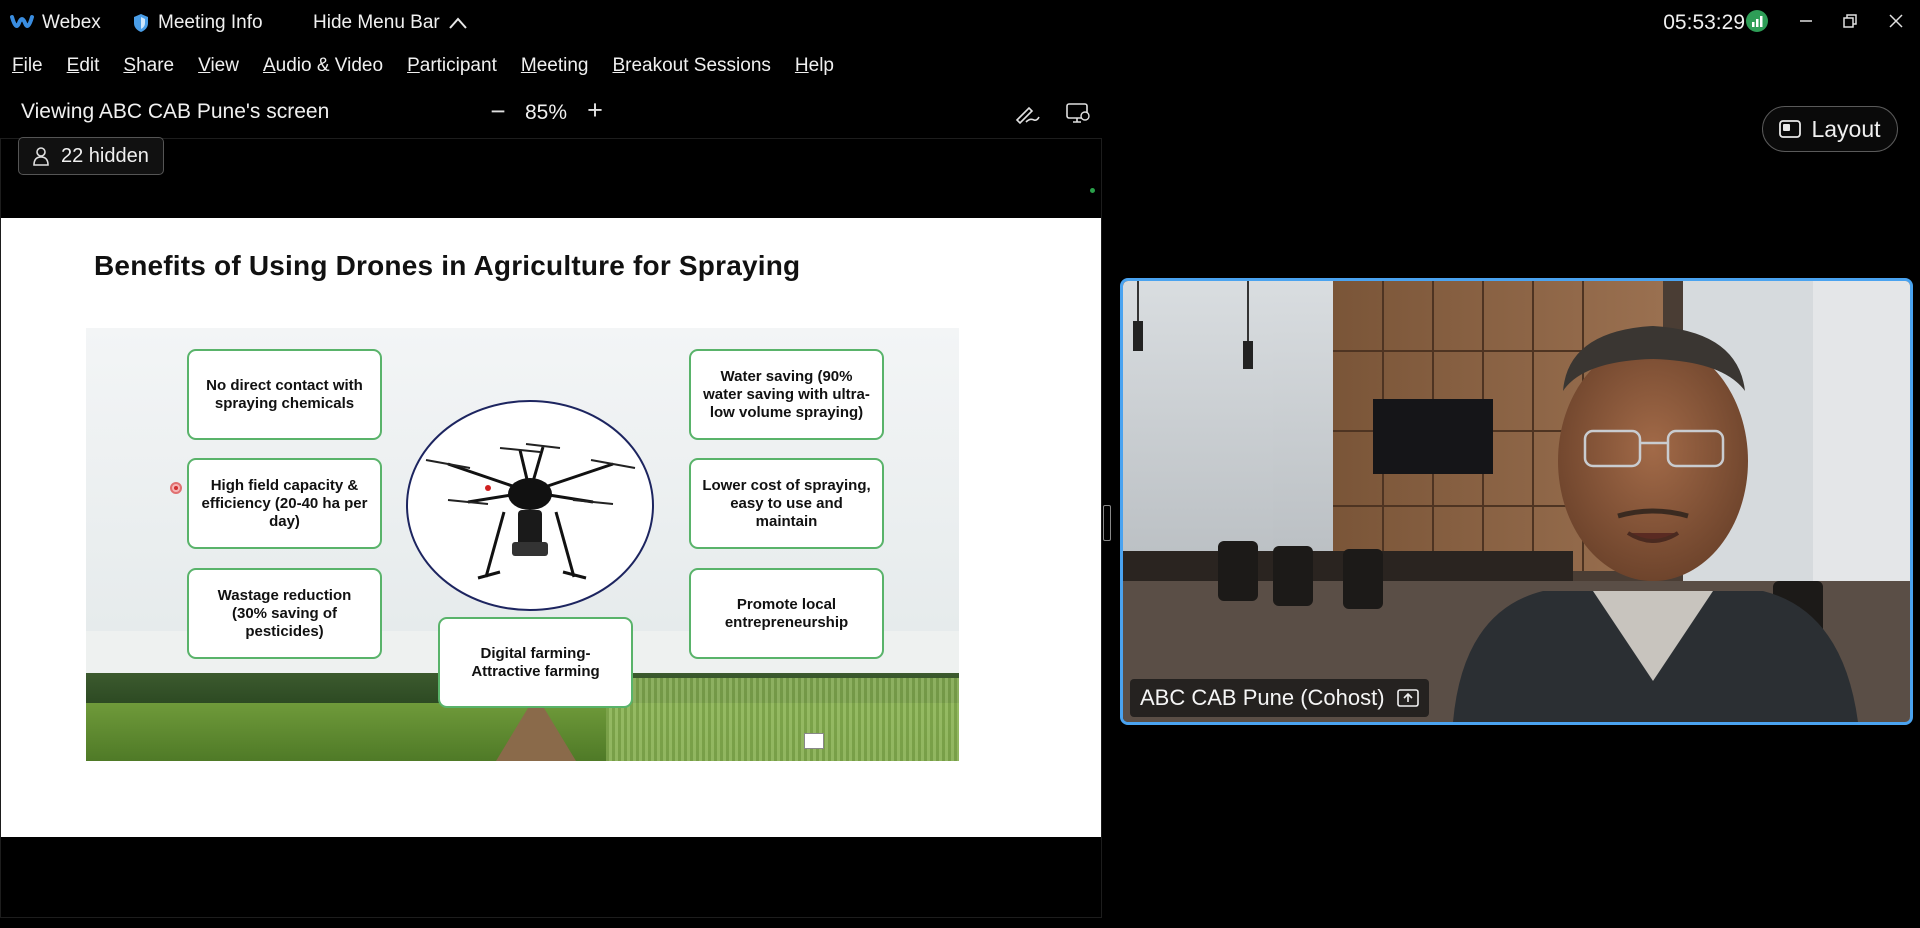 The width and height of the screenshot is (1920, 928). What do you see at coordinates (530, 511) in the screenshot?
I see `drone-icon` at bounding box center [530, 511].